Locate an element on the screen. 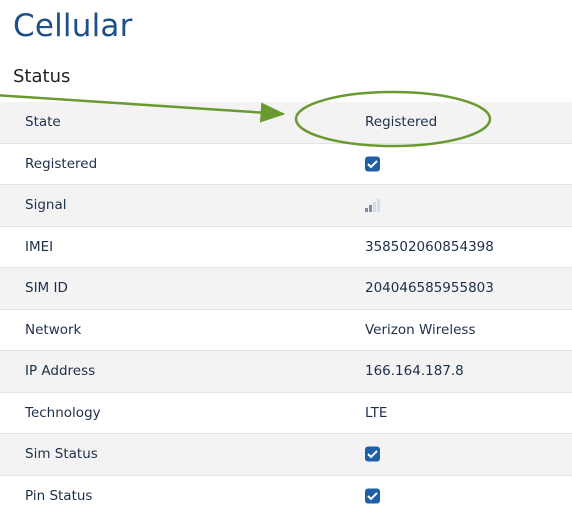 The width and height of the screenshot is (572, 508). state-value: Registered is located at coordinates (401, 122).